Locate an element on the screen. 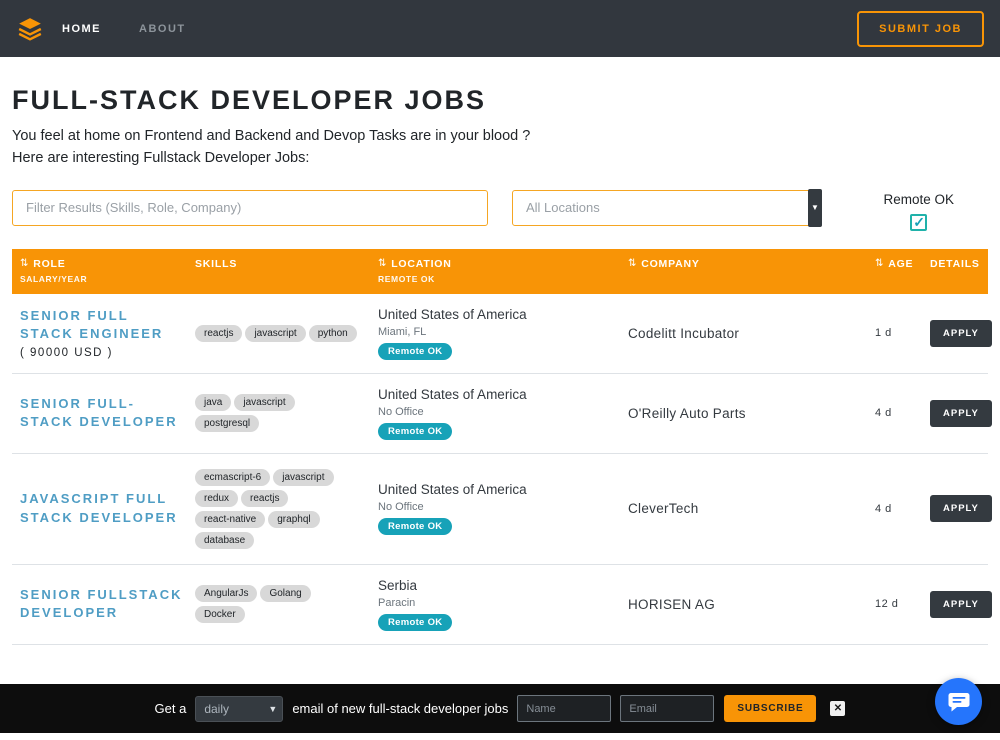  column-header-details-label: DETAILS is located at coordinates (955, 263).